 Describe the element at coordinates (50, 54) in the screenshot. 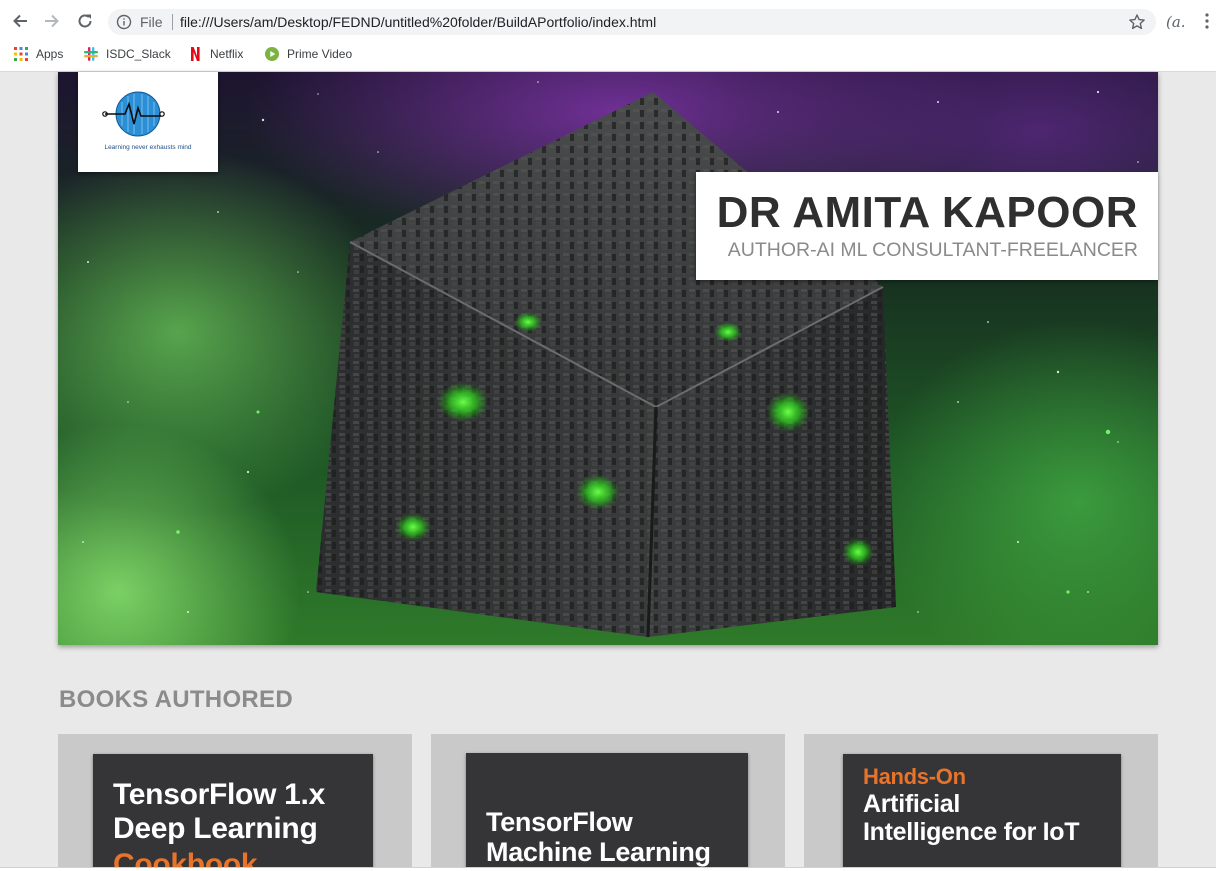

I see `bookmark-label: Apps` at that location.